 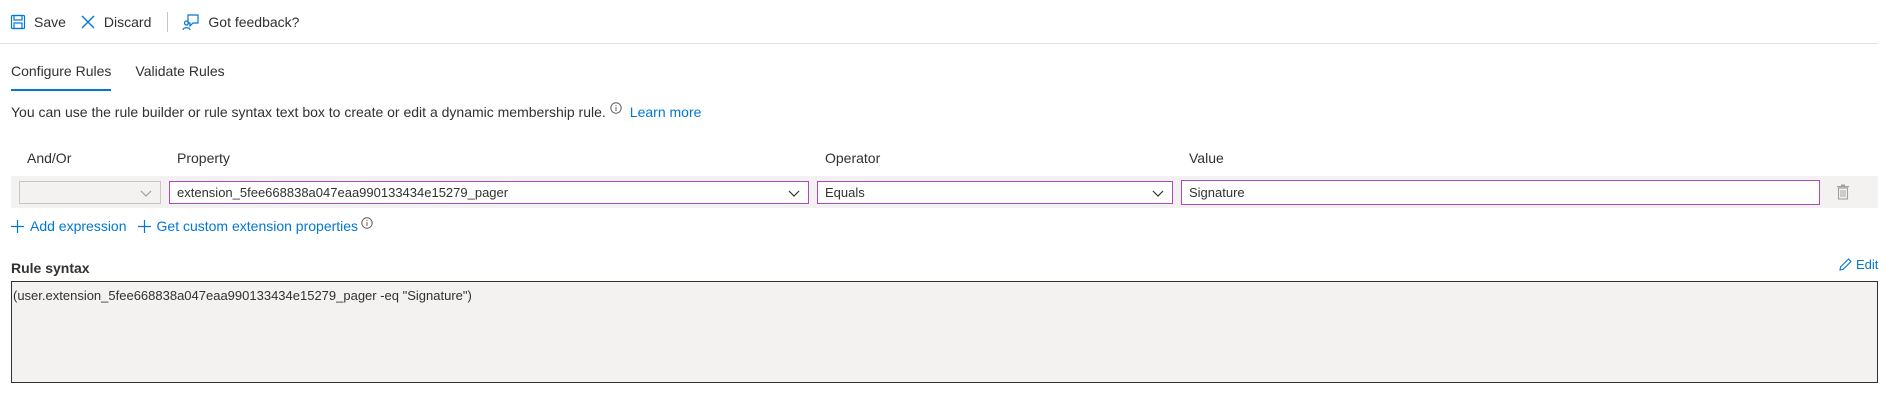 What do you see at coordinates (78, 226) in the screenshot?
I see `add-expression-label: Add expression` at bounding box center [78, 226].